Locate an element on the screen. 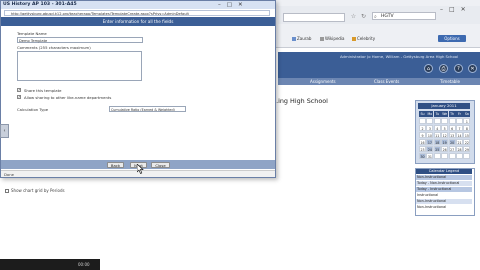 This screenshot has height=270, width=480. calendar-day: 2 is located at coordinates (422, 128).